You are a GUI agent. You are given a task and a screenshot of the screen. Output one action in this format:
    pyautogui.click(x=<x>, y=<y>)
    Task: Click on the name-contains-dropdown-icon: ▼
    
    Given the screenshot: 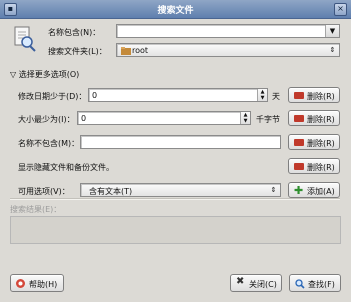 What is the action you would take?
    pyautogui.click(x=332, y=31)
    